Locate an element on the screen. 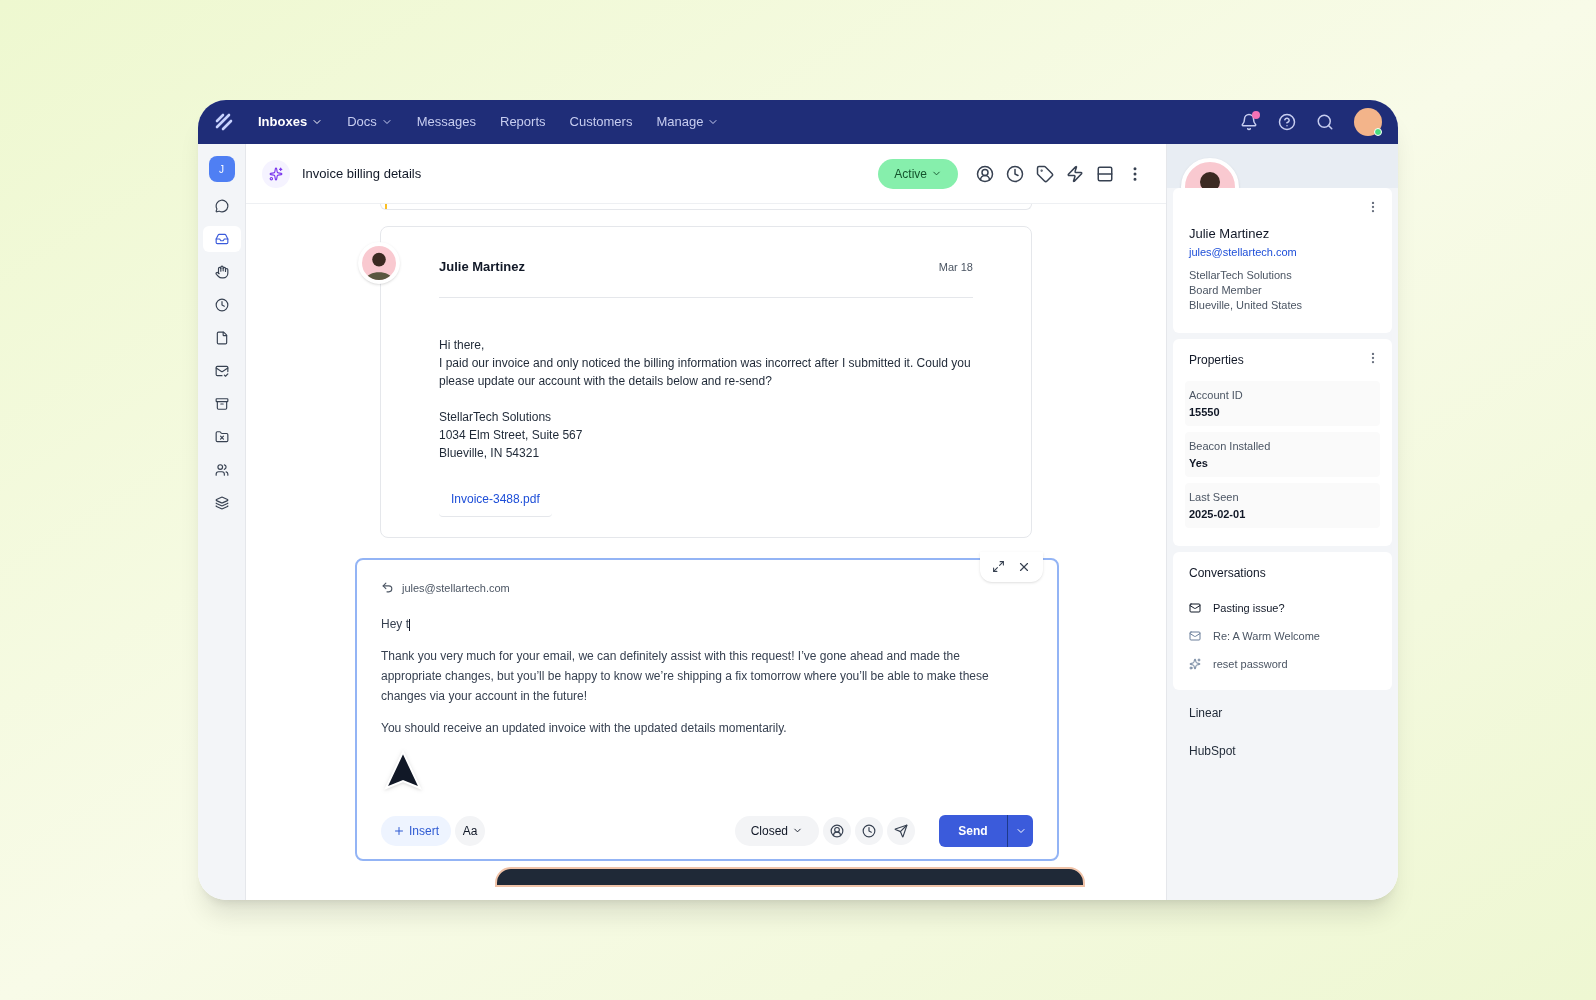 Image resolution: width=1596 pixels, height=1000 pixels. conversation-link: reset password is located at coordinates (1250, 664).